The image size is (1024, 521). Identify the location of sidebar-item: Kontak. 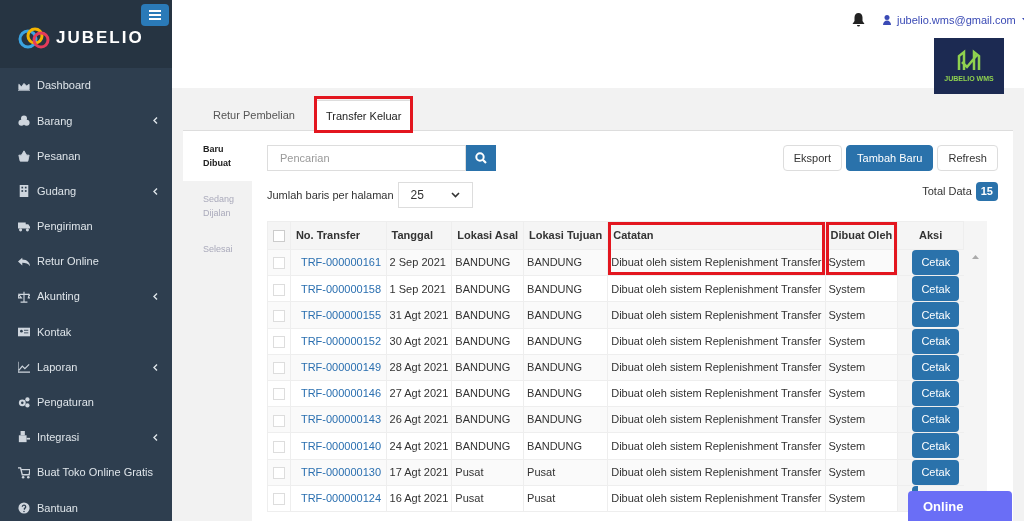
(86, 332).